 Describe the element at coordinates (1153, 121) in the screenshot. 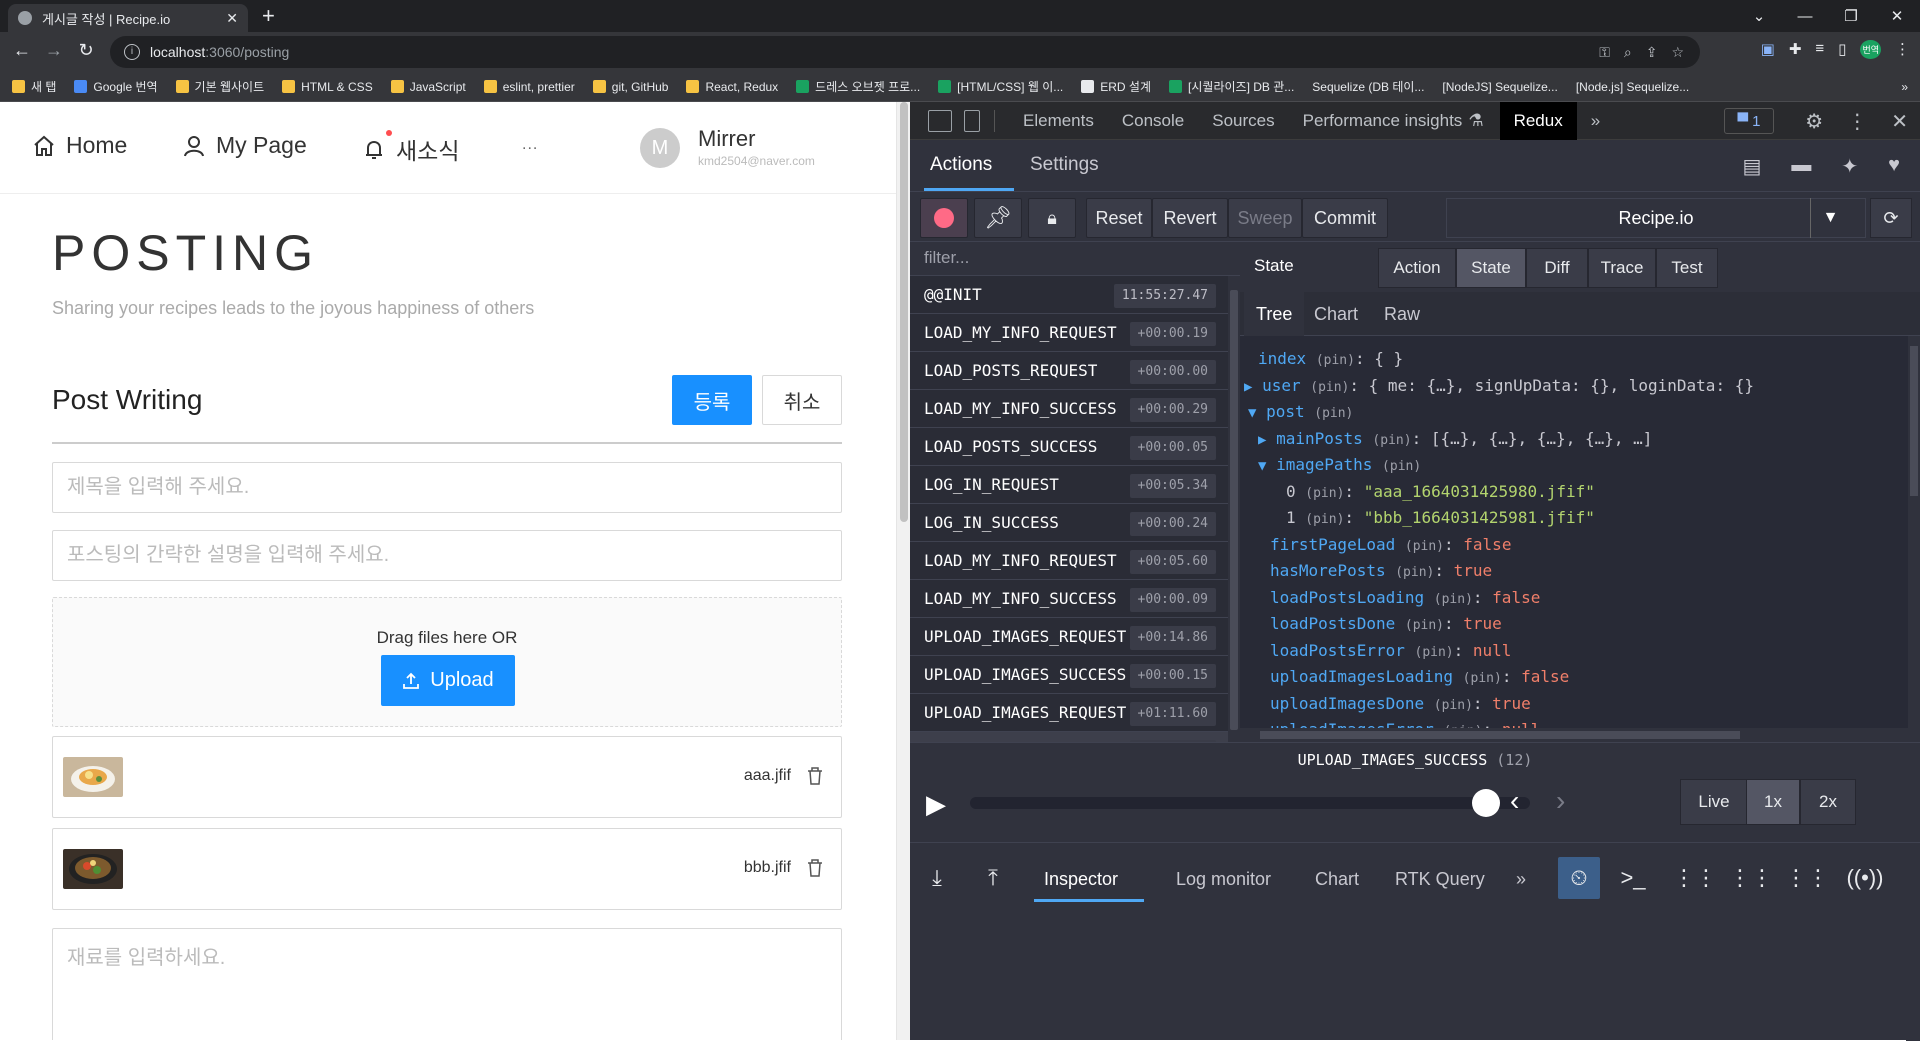

I see `tab-console: Console` at that location.